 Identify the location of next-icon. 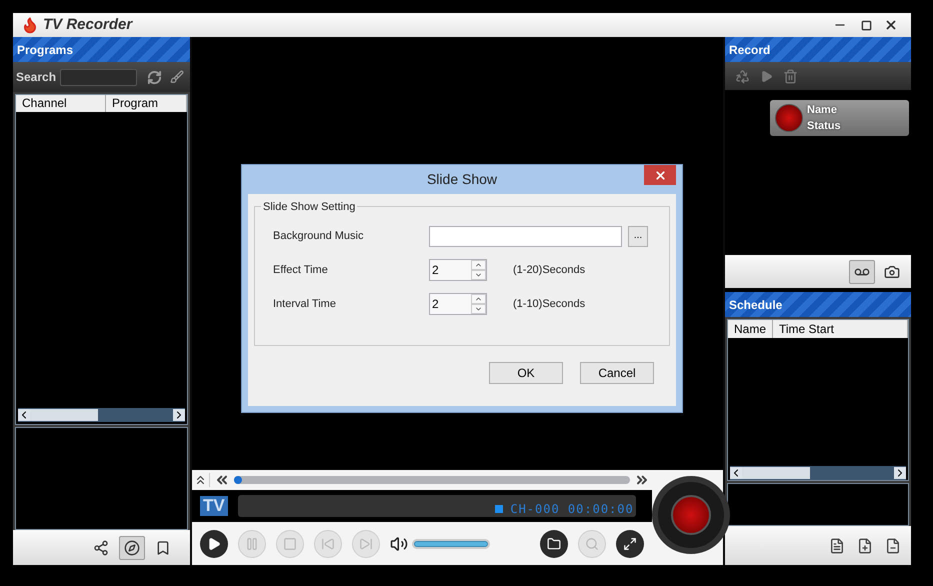
(366, 543).